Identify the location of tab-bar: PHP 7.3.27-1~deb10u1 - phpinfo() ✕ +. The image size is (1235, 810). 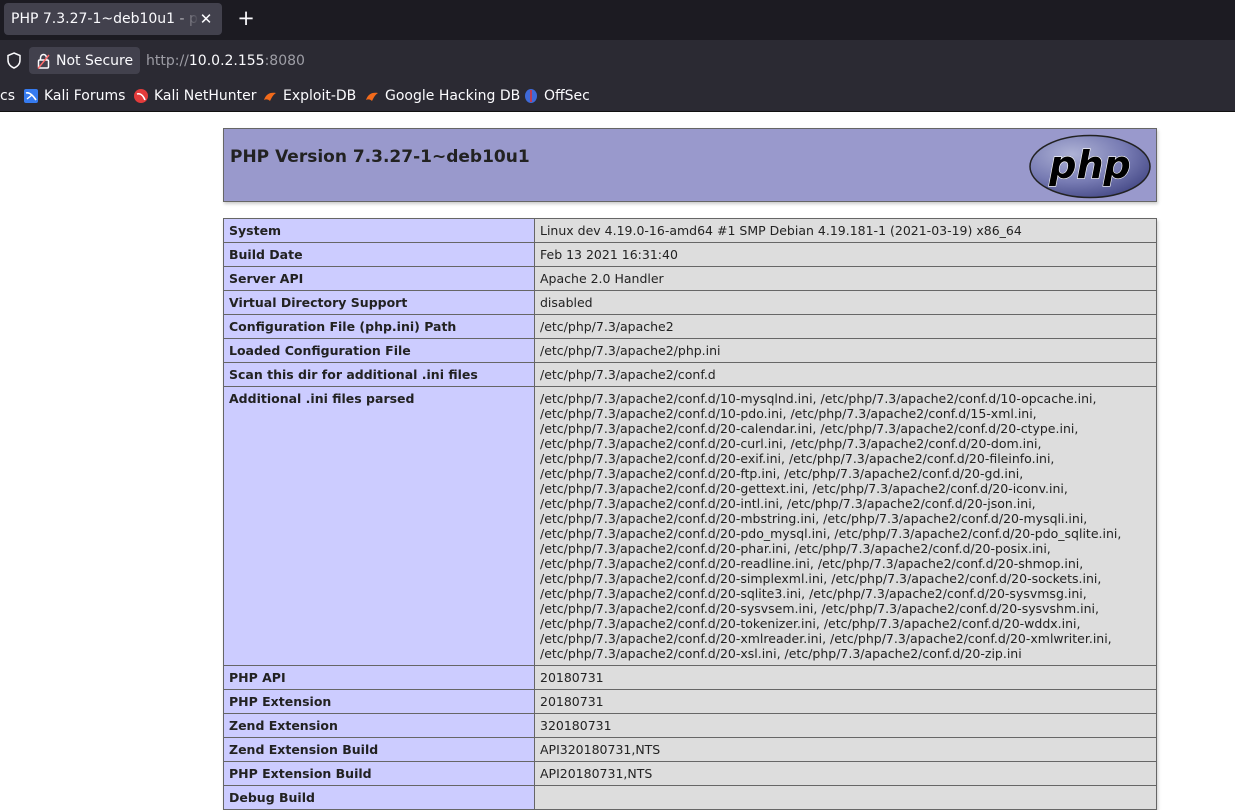
(617, 20).